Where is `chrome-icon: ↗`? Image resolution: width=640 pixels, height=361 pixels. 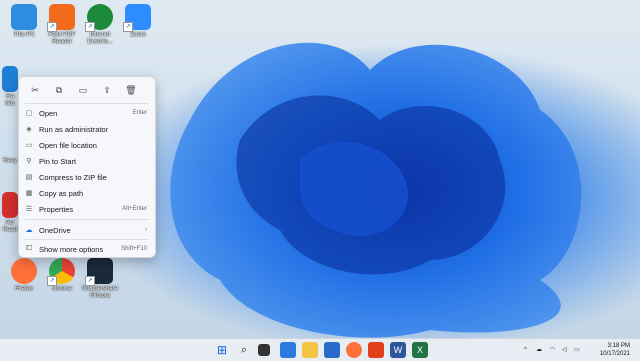
chrome-icon: ↗ is located at coordinates (61, 272).